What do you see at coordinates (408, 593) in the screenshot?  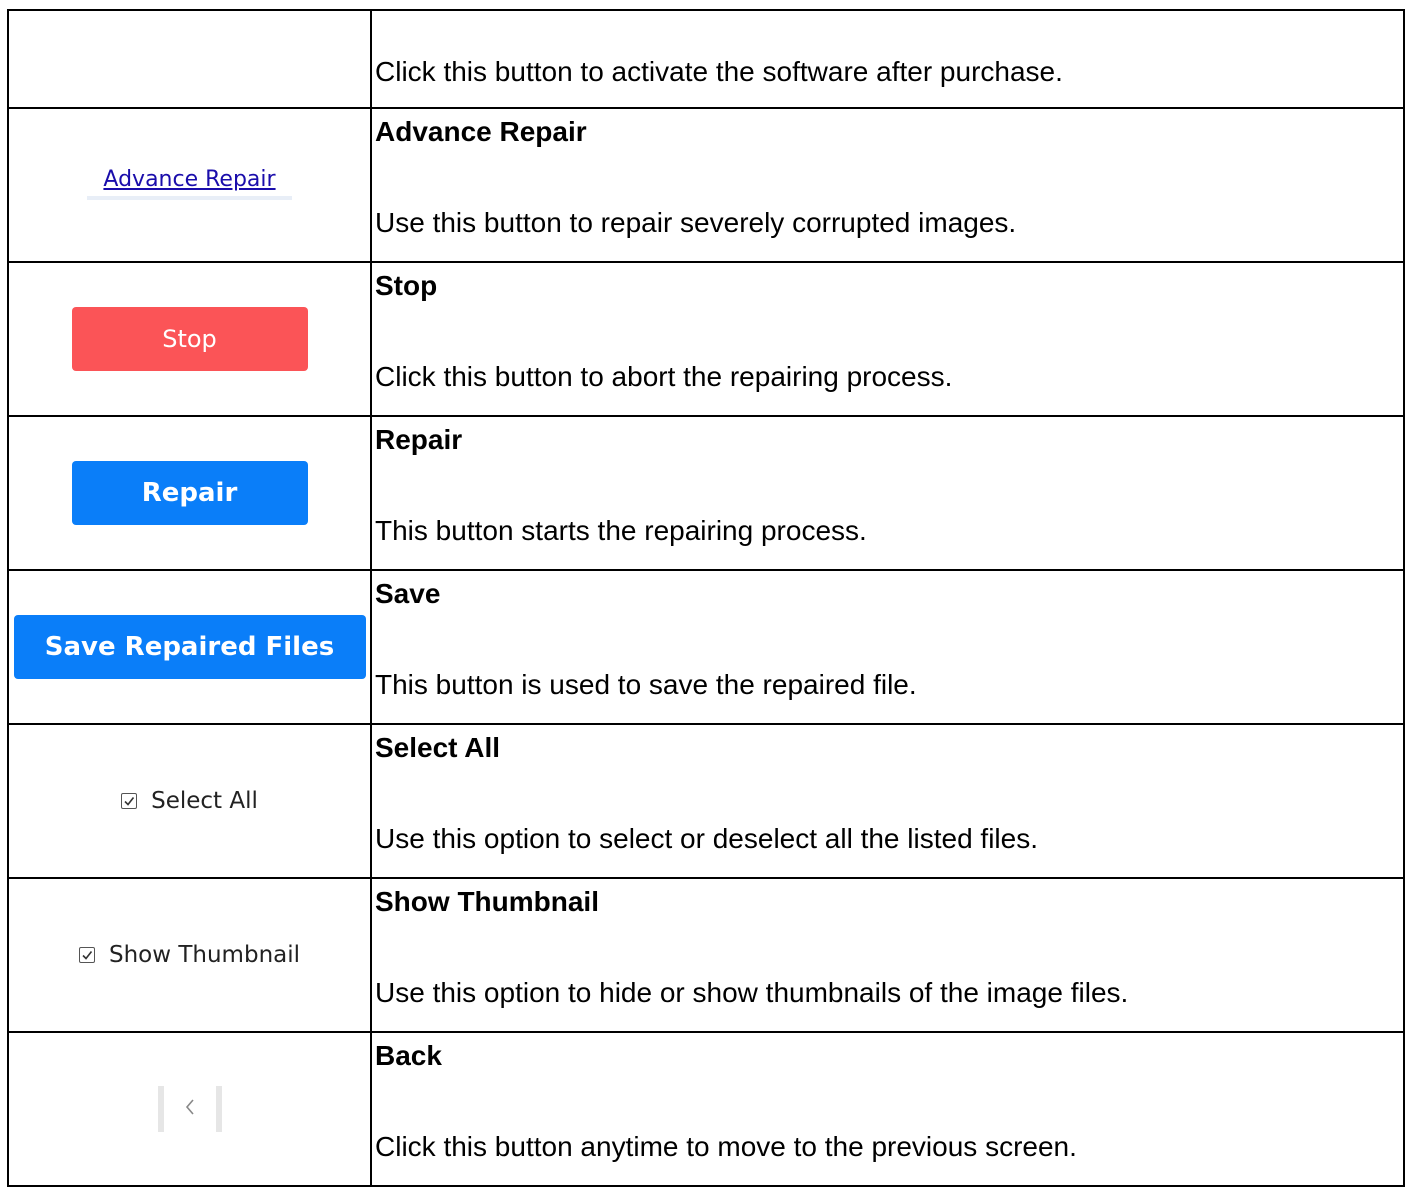 I see `row-title: Save` at bounding box center [408, 593].